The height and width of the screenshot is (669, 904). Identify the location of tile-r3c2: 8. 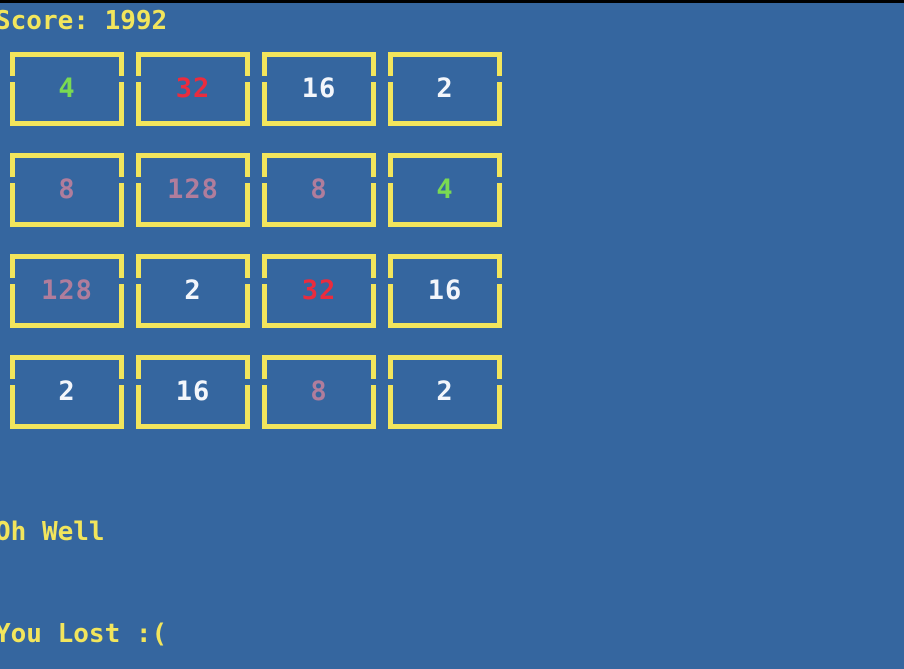
(319, 392).